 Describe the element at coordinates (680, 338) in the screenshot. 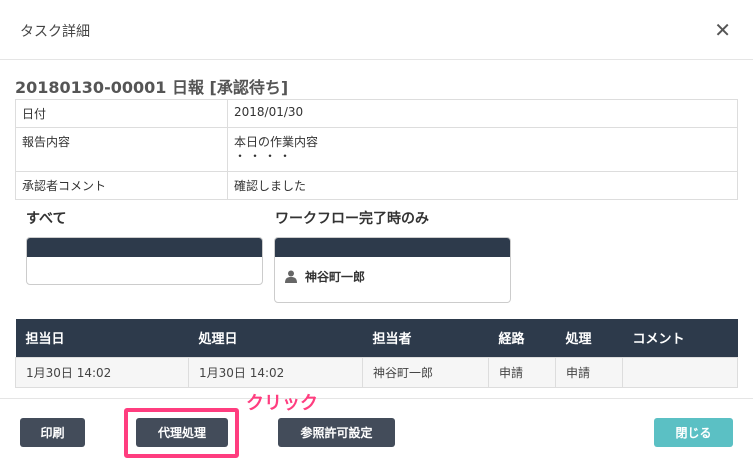

I see `history-col-header: コメント` at that location.